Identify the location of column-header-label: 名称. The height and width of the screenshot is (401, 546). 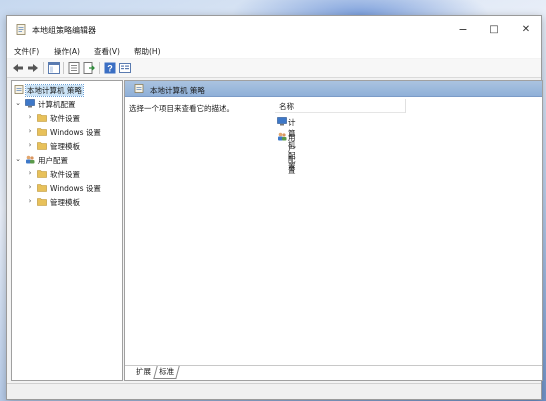
(286, 106).